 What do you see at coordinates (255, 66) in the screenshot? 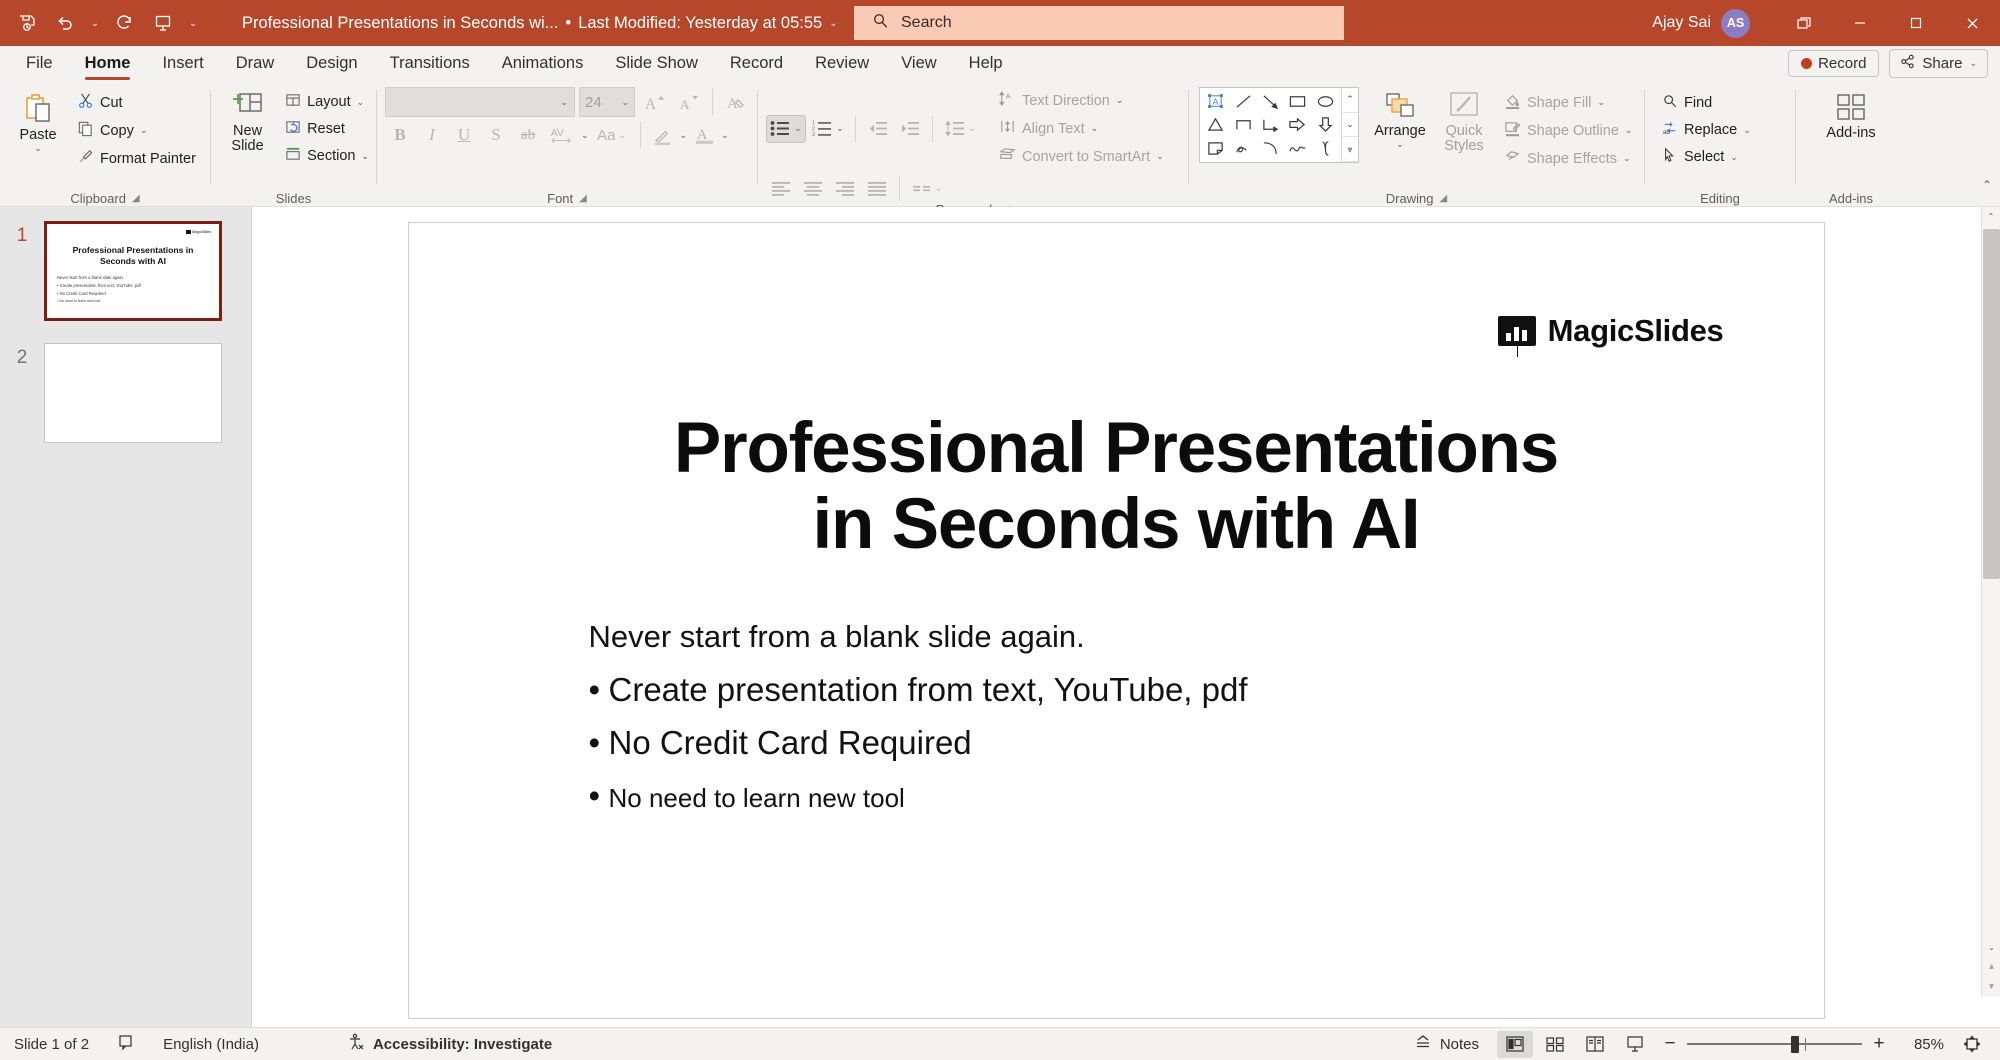
I see `tab-draw: Draw` at bounding box center [255, 66].